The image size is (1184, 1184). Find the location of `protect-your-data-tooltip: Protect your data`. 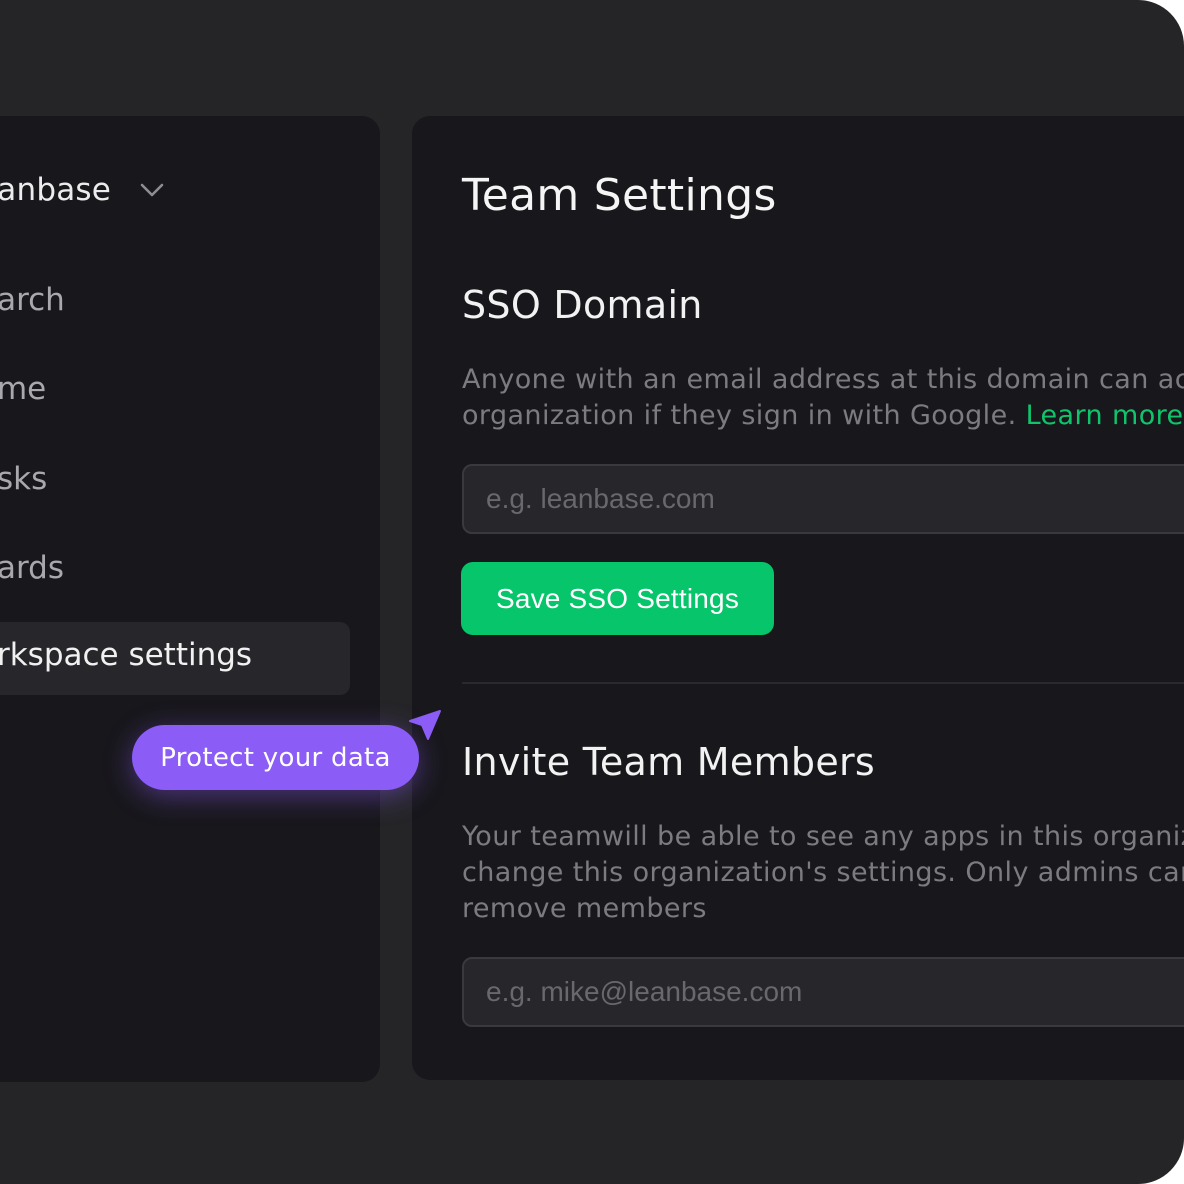

protect-your-data-tooltip: Protect your data is located at coordinates (275, 757).